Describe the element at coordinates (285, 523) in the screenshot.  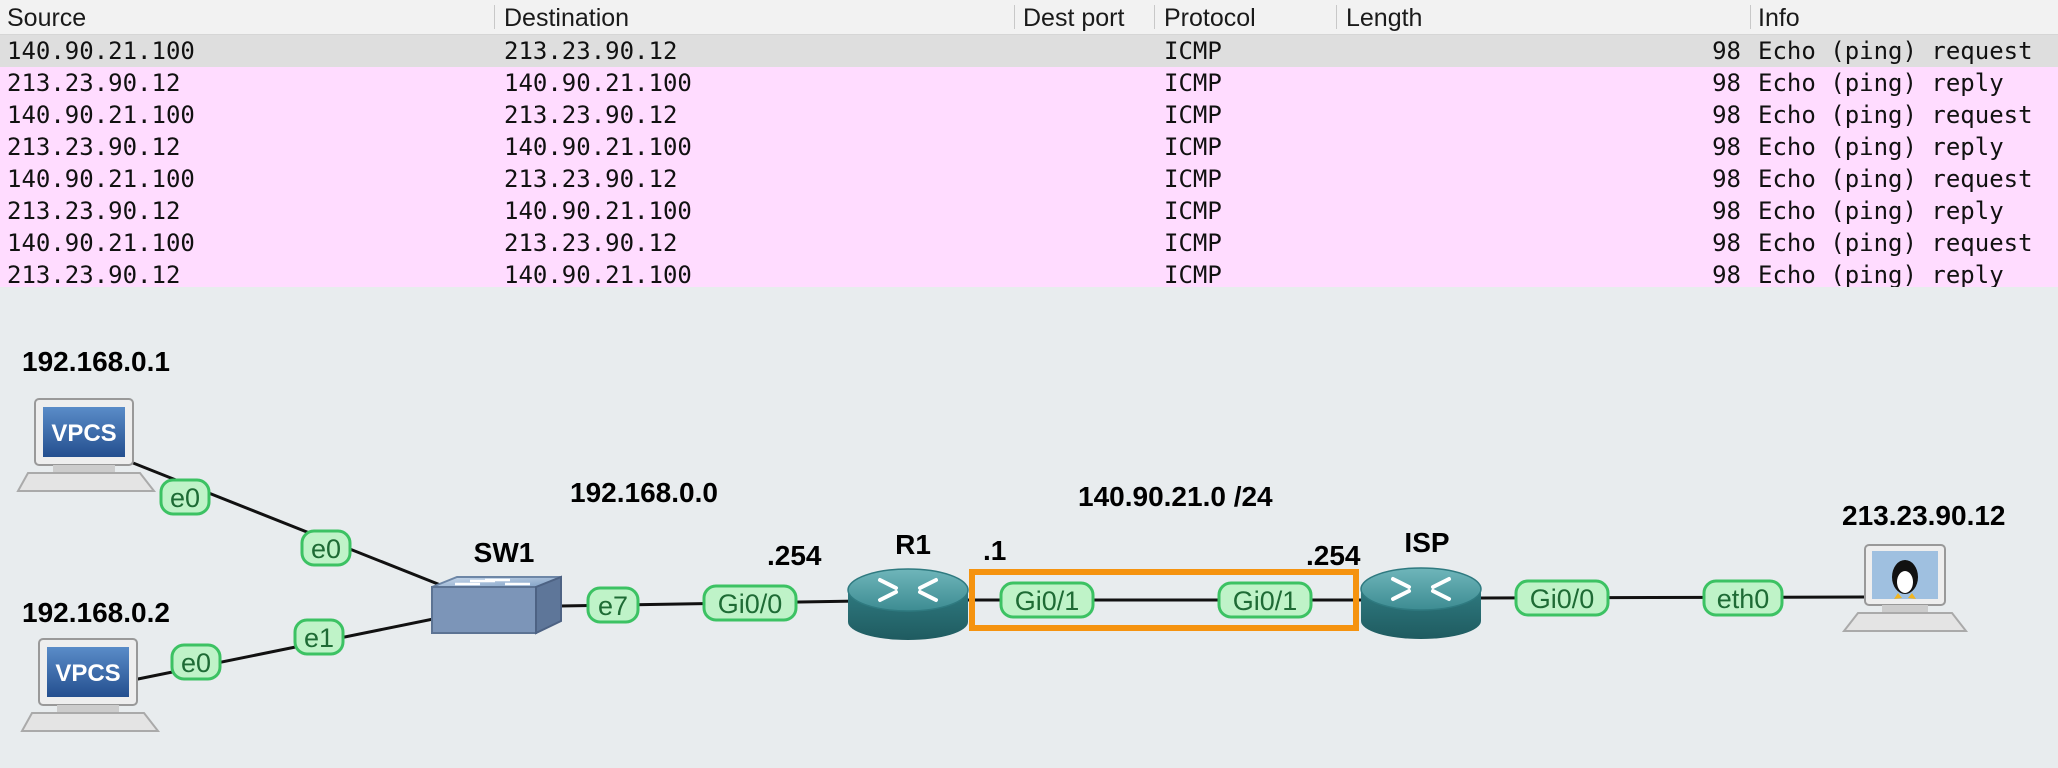
I see `link-pc1-sw1` at that location.